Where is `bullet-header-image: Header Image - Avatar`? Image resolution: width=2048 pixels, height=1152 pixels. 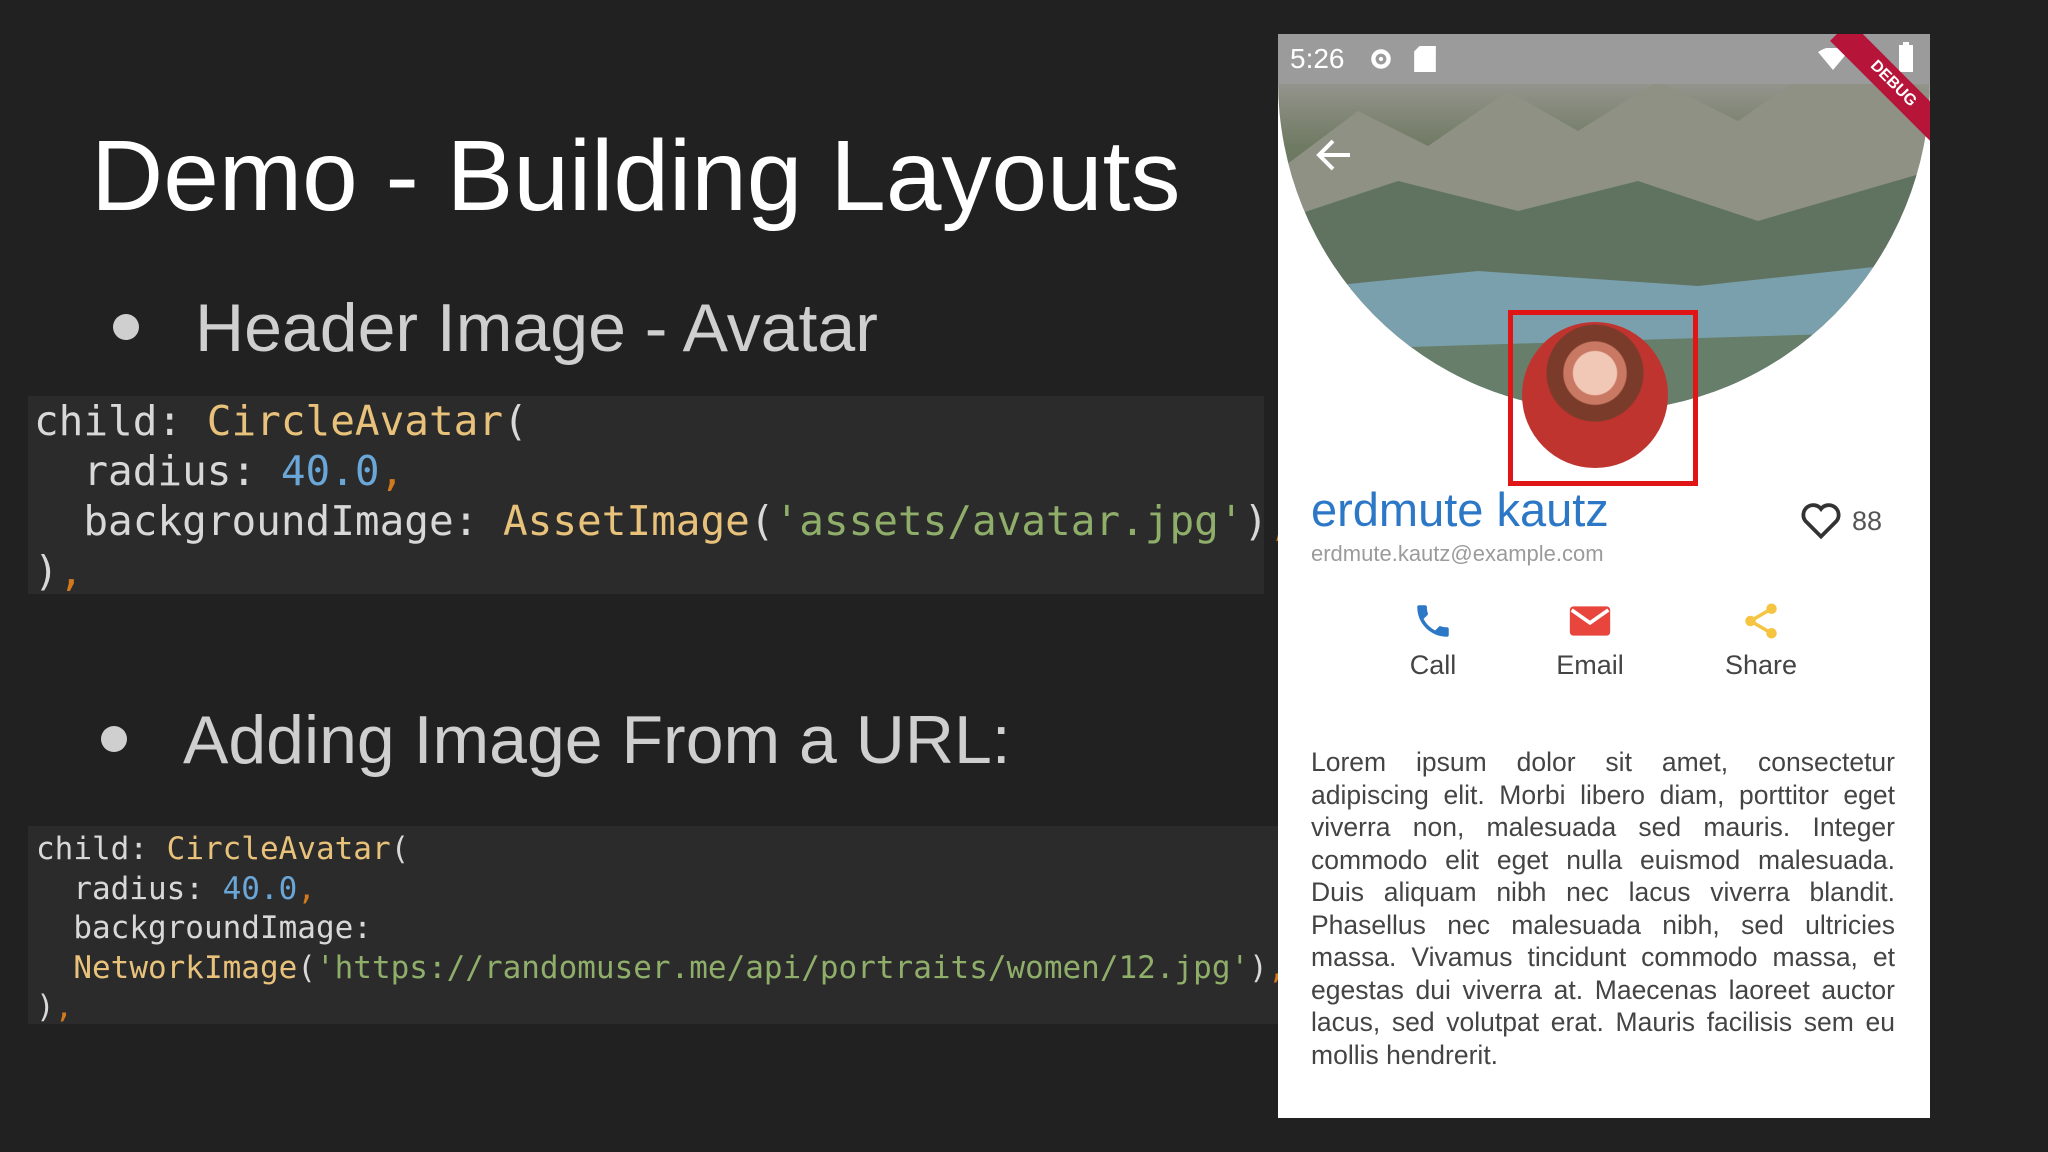 bullet-header-image: Header Image - Avatar is located at coordinates (495, 328).